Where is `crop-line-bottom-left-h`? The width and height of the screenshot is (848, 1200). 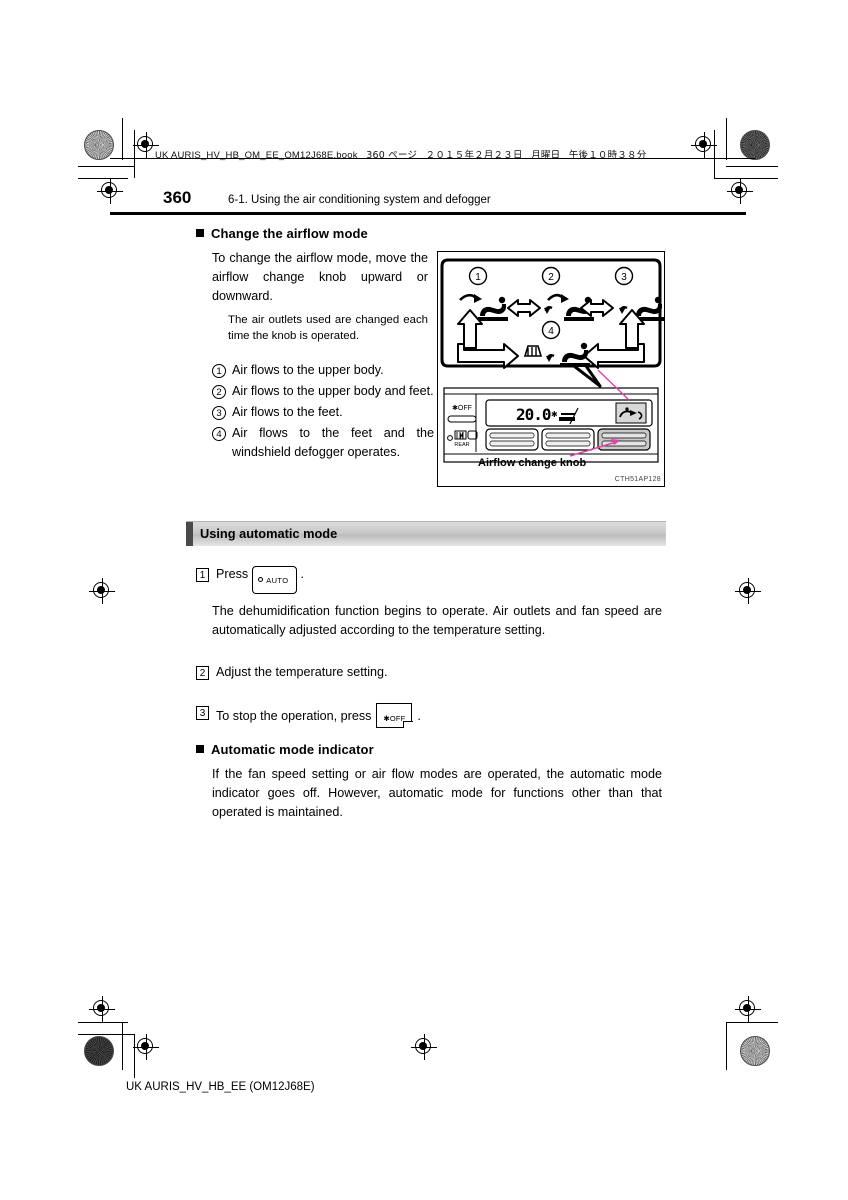 crop-line-bottom-left-h is located at coordinates (103, 1022).